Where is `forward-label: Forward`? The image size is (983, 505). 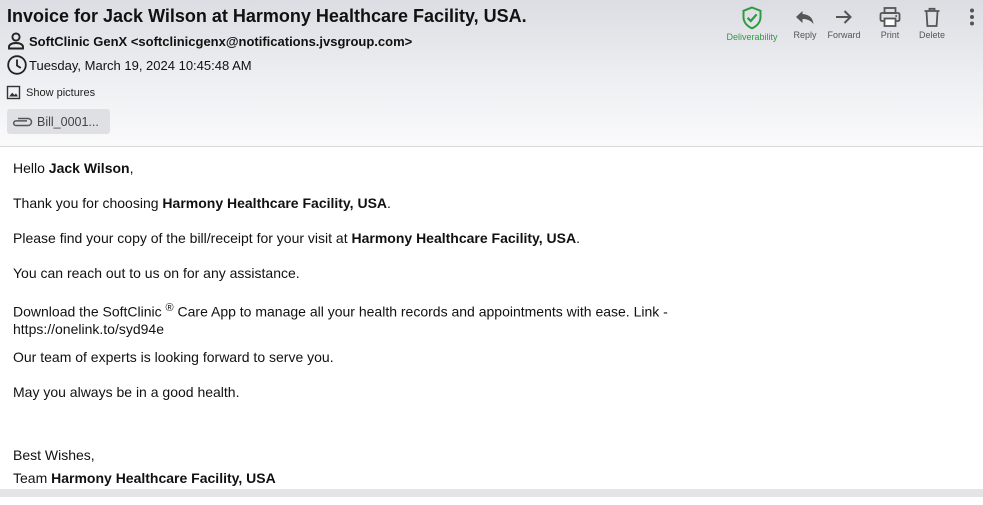 forward-label: Forward is located at coordinates (844, 35).